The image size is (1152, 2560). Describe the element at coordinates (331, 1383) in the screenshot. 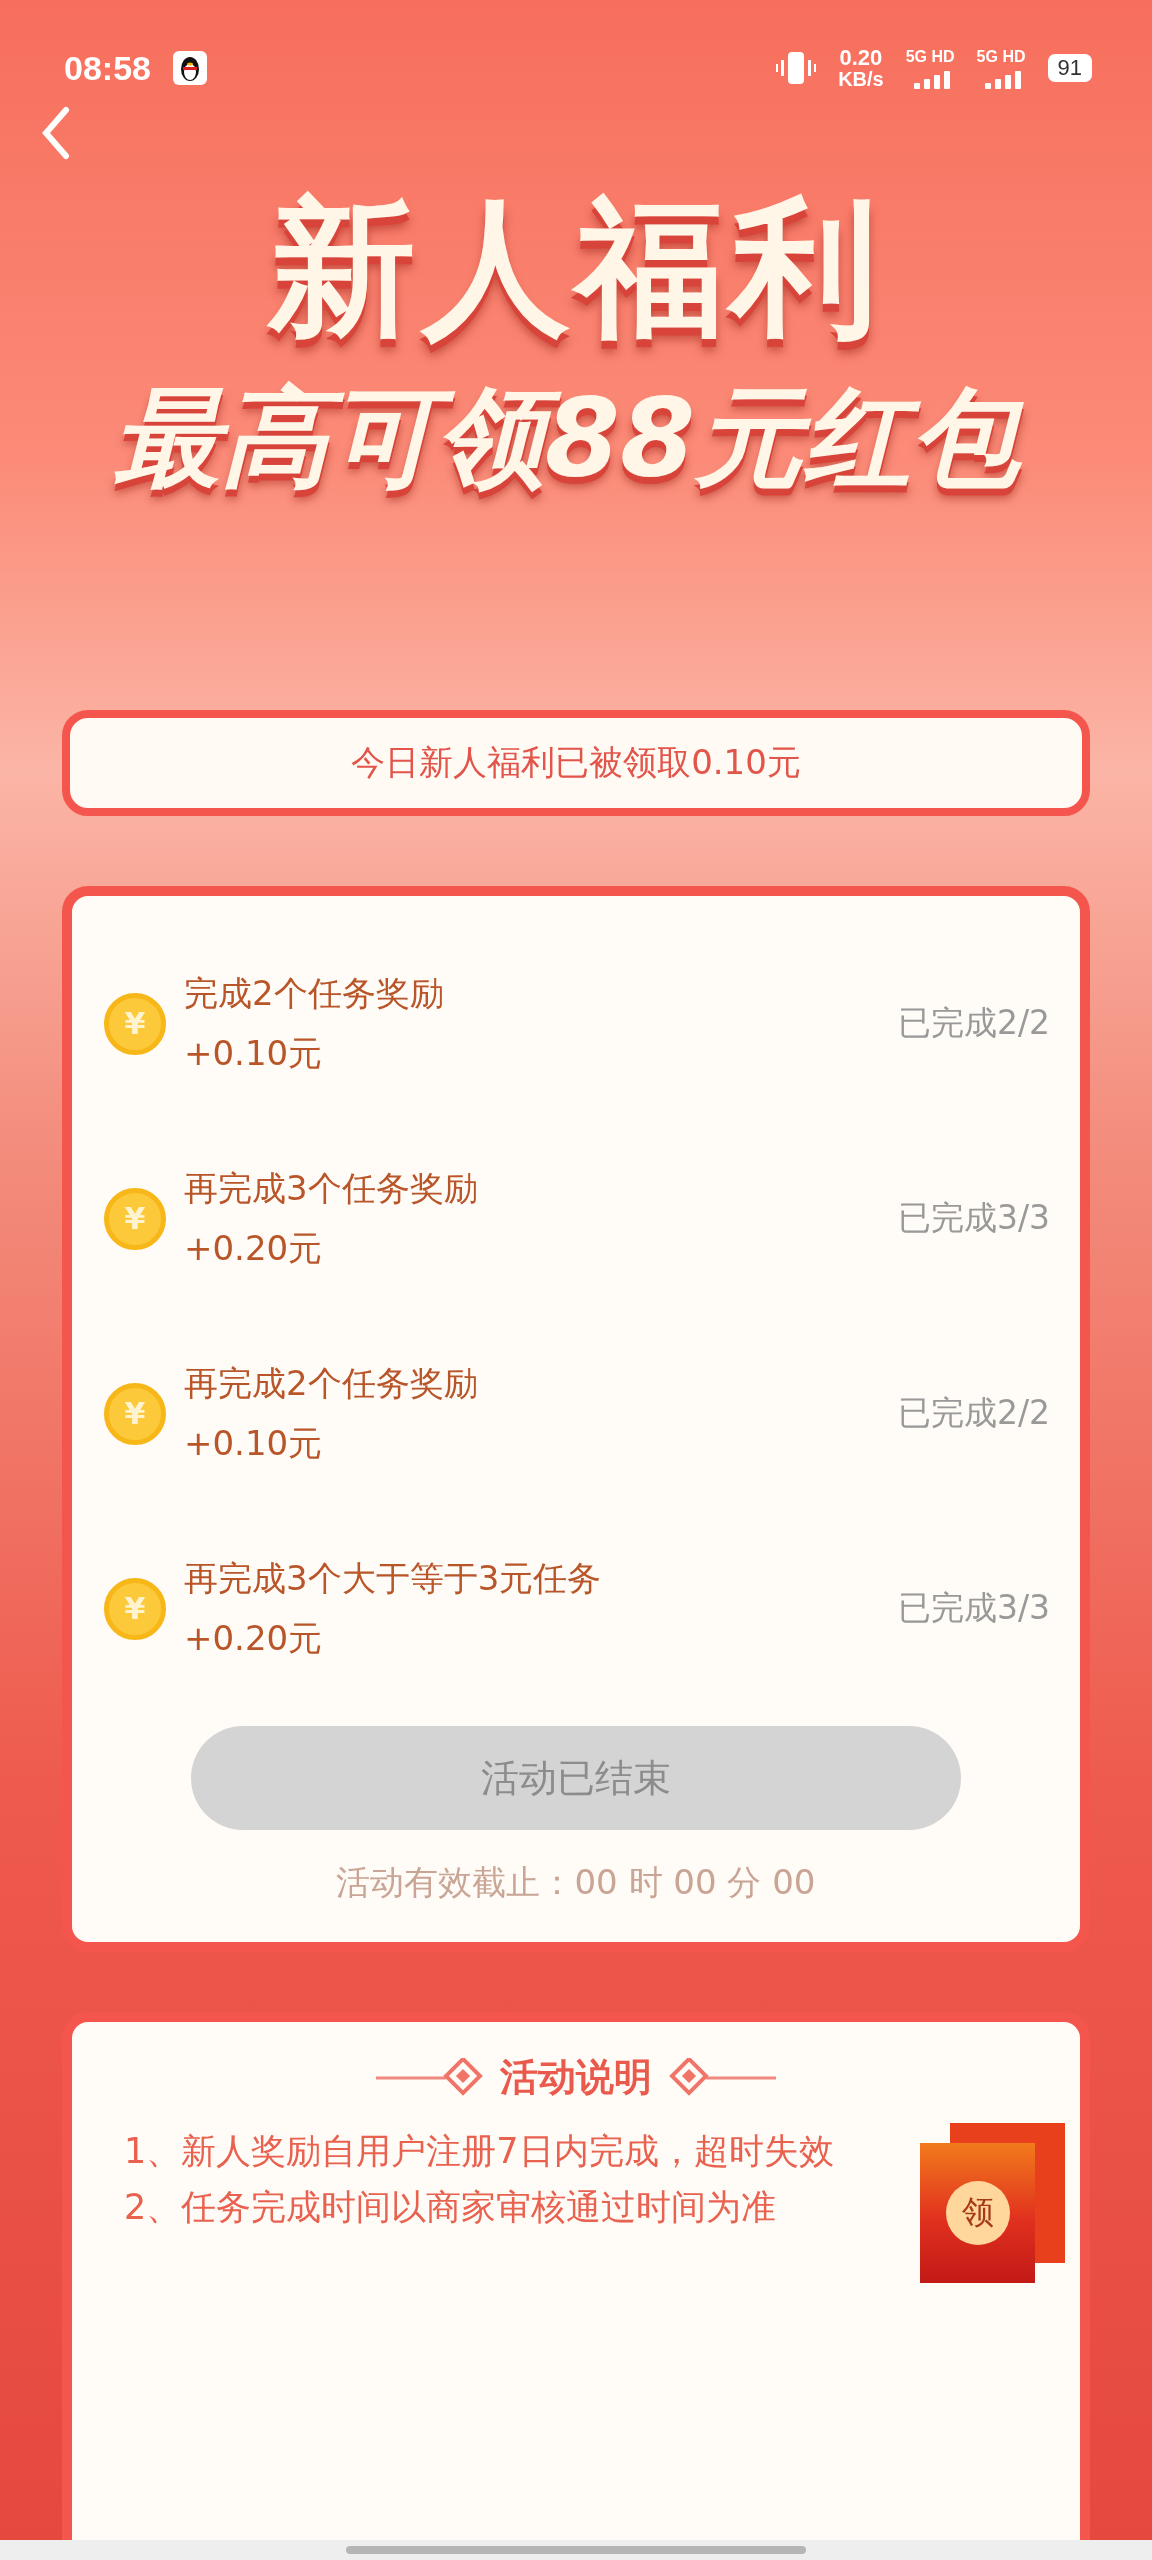

I see `task-title: 再完成2个任务奖励` at that location.